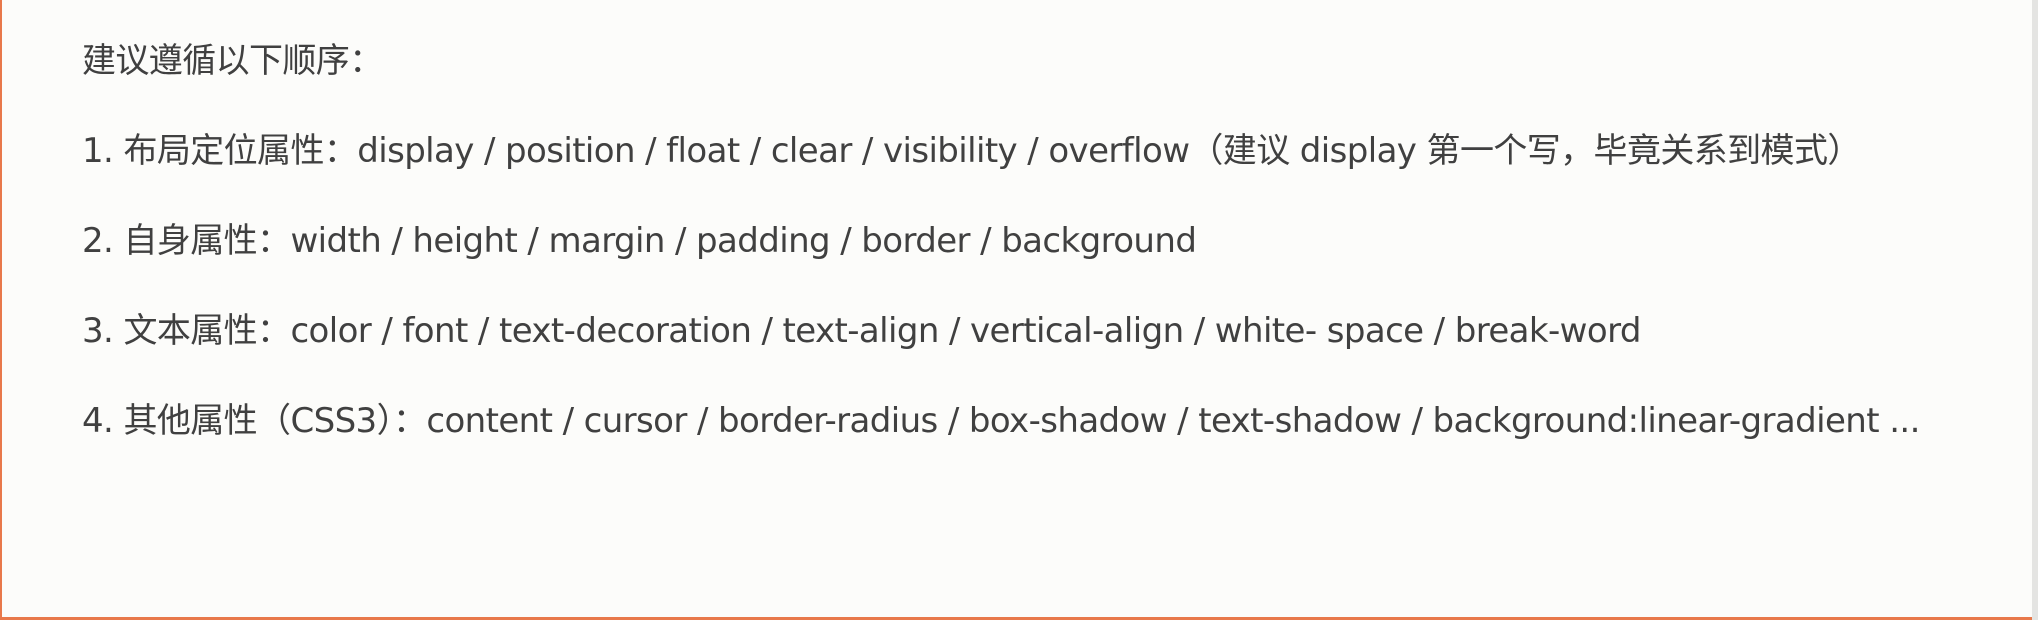  I want to click on right-edge-bar, so click(2035, 310).